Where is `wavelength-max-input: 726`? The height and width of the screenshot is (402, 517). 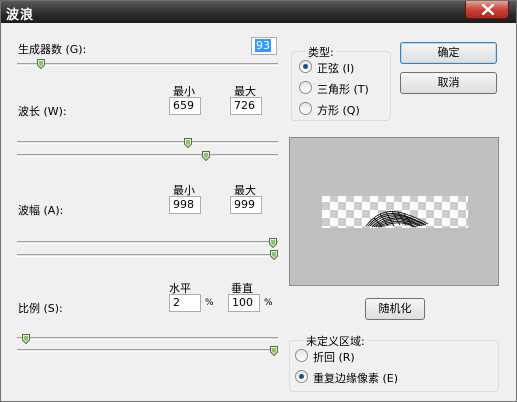
wavelength-max-input: 726 is located at coordinates (246, 106).